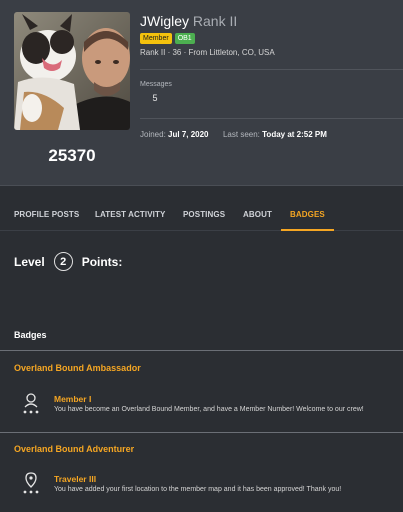 This screenshot has width=403, height=512. What do you see at coordinates (75, 479) in the screenshot?
I see `badge-name: Traveler III` at bounding box center [75, 479].